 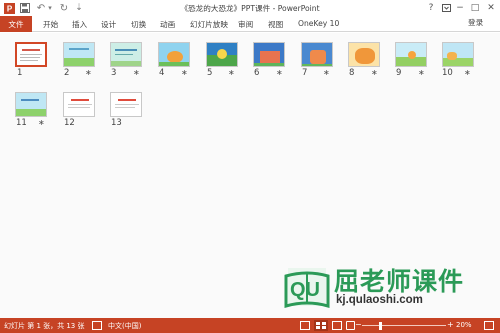 I want to click on slide-count-status: 幻灯片 第 1 张，共 13 张, so click(x=44, y=326).